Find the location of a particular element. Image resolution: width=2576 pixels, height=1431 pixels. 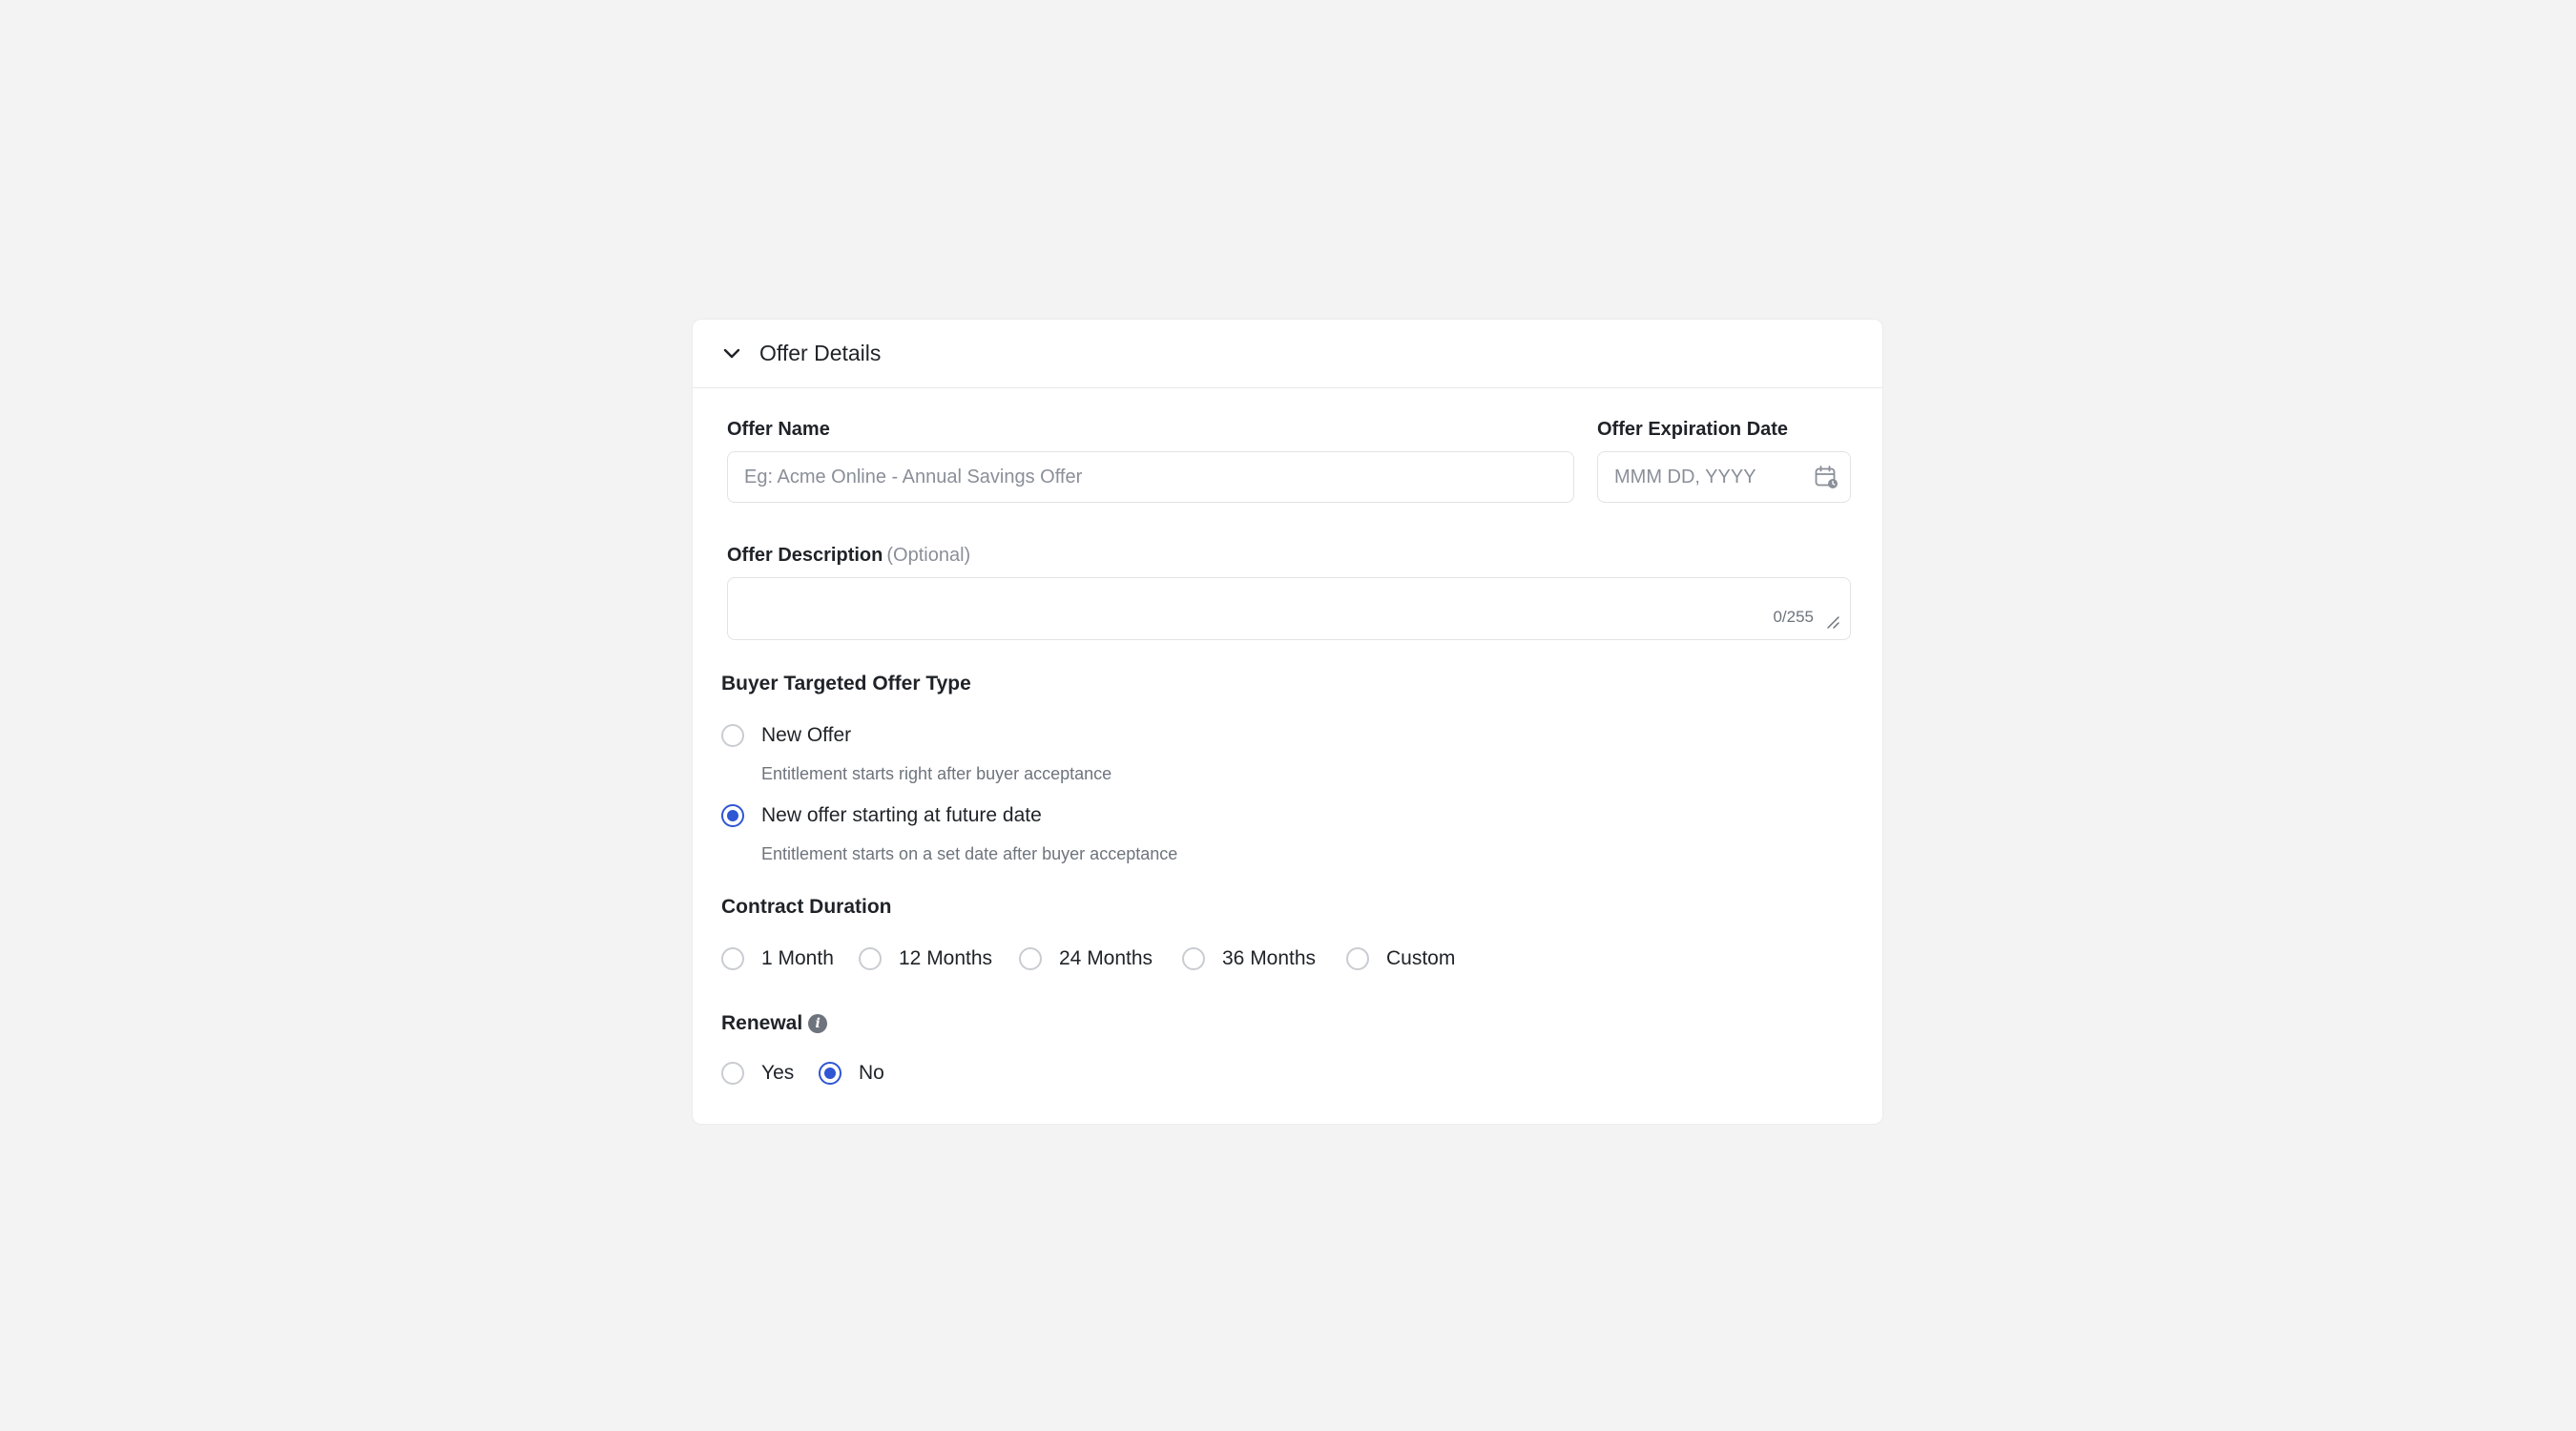

radio-12-months is located at coordinates (870, 958).